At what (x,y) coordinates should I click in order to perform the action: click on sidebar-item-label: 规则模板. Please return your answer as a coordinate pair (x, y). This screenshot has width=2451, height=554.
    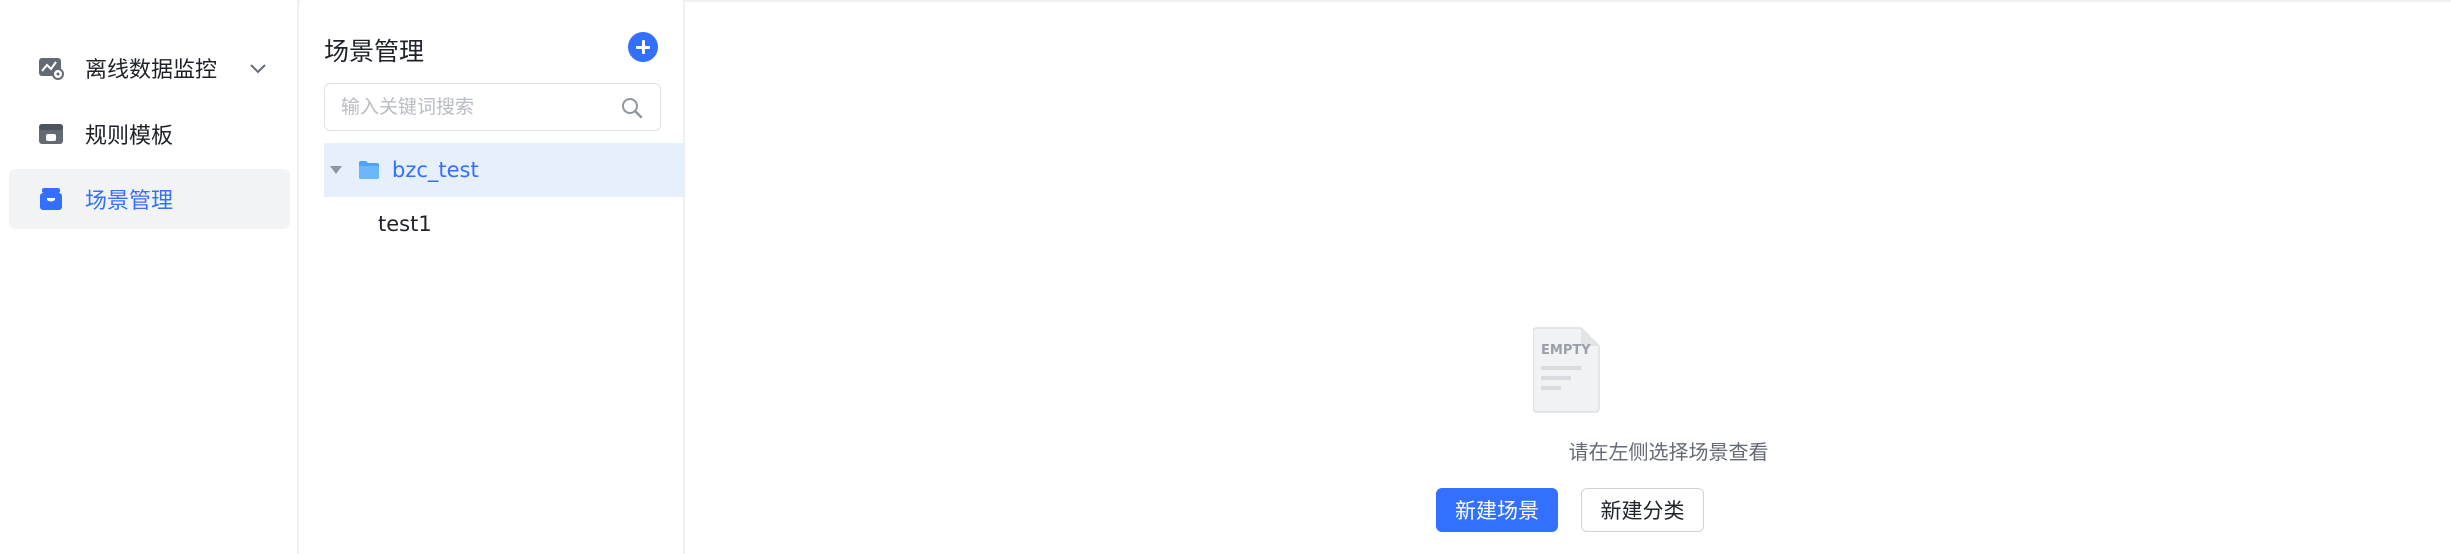
    Looking at the image, I should click on (129, 136).